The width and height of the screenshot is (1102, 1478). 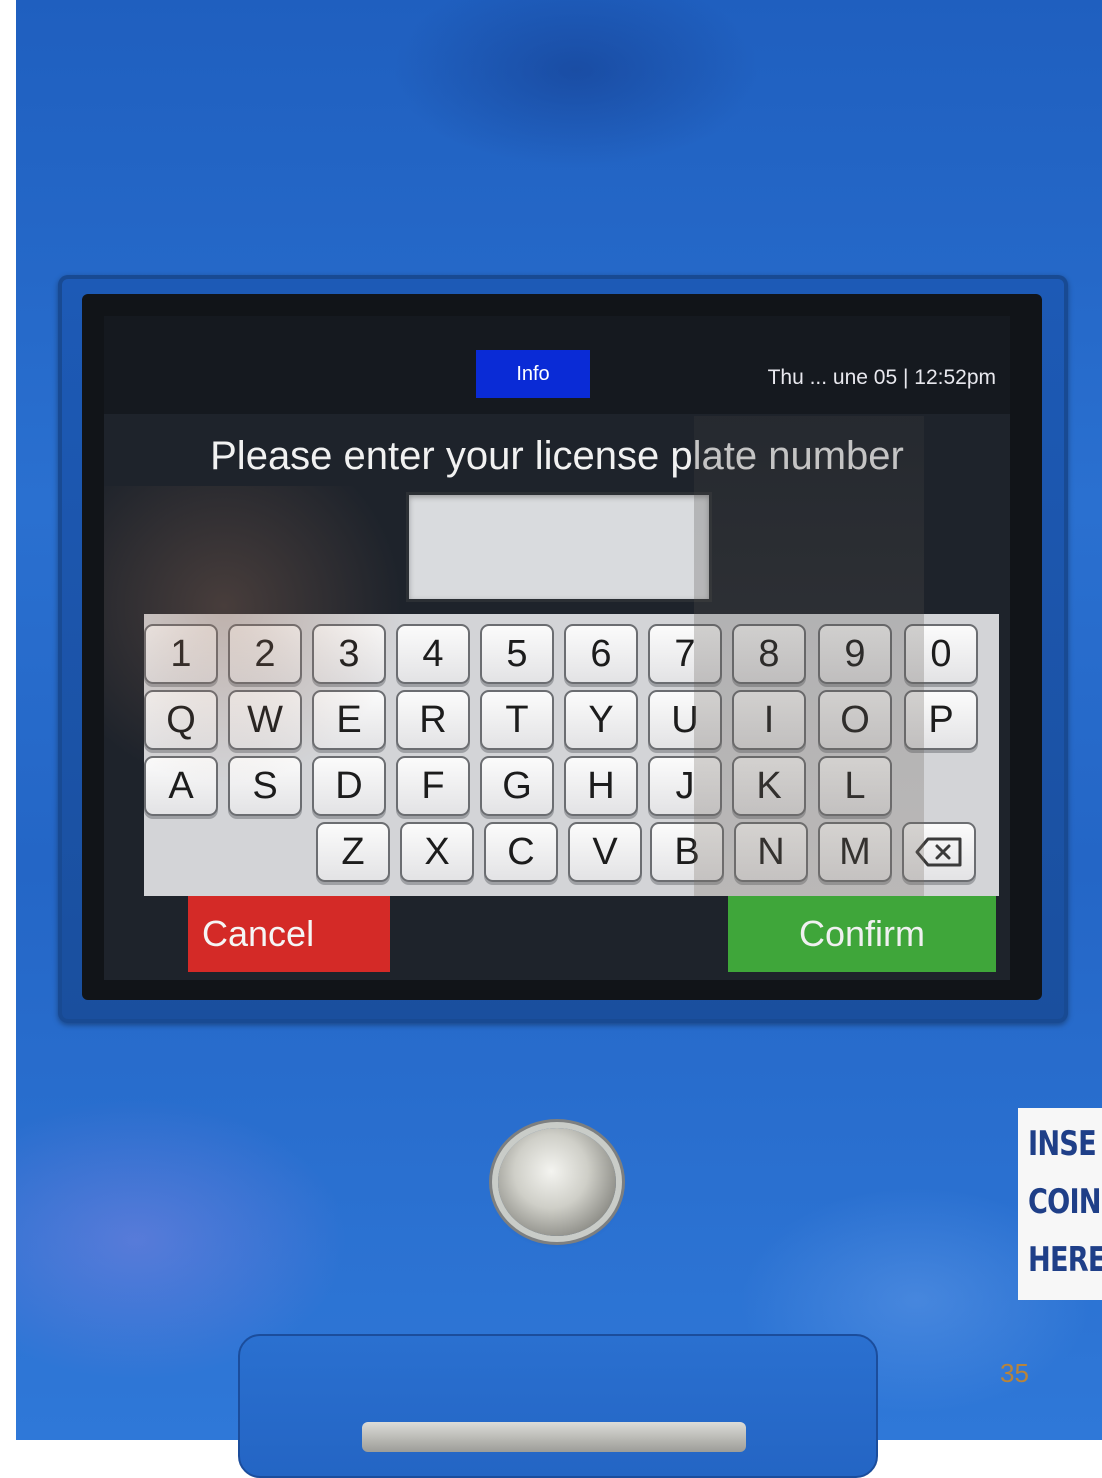 What do you see at coordinates (533, 374) in the screenshot?
I see `info-button: Info` at bounding box center [533, 374].